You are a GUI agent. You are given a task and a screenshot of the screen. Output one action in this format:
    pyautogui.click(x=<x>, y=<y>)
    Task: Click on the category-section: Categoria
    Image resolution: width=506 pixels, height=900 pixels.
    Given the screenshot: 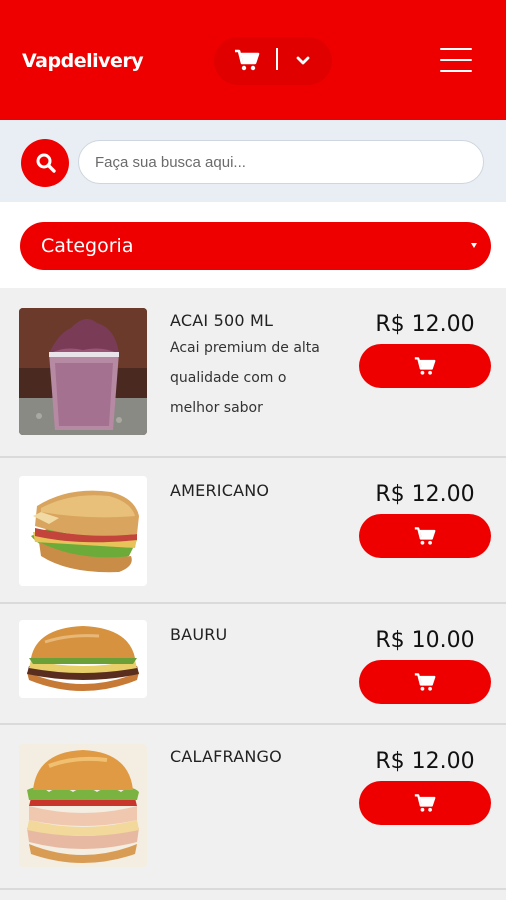 What is the action you would take?
    pyautogui.click(x=253, y=245)
    